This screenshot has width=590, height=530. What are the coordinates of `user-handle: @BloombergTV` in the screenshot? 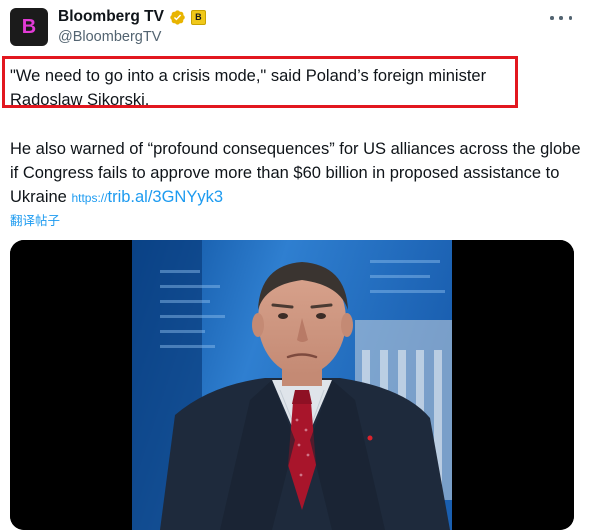 It's located at (132, 37).